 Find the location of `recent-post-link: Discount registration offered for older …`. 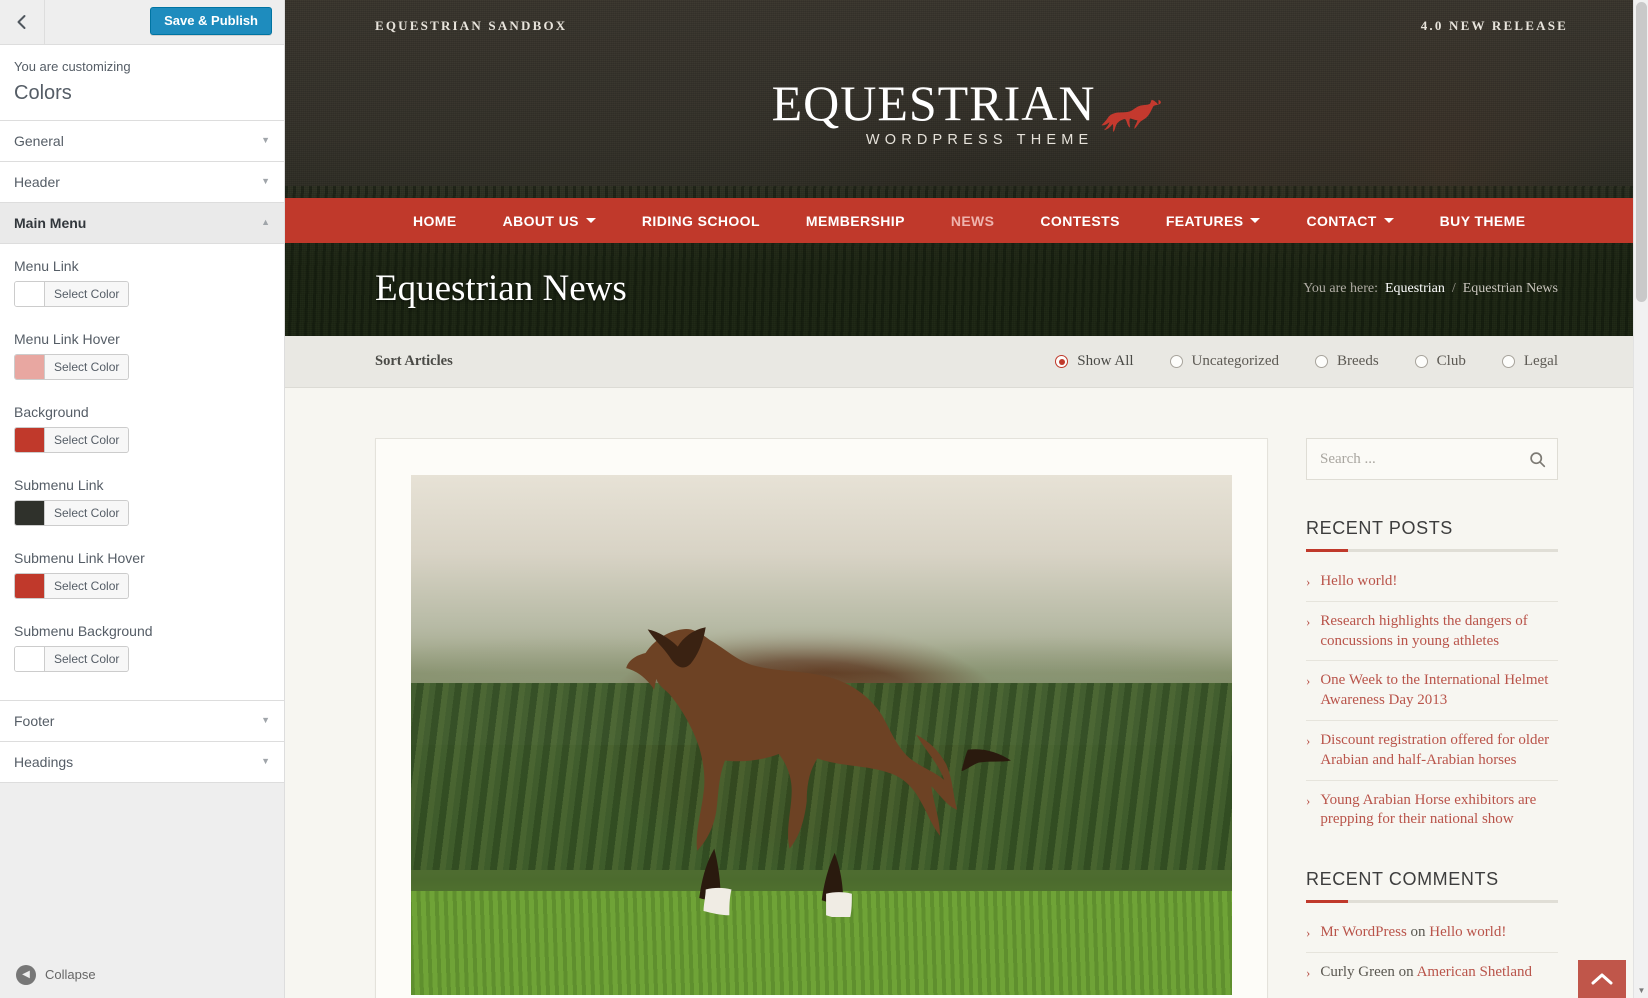

recent-post-link: Discount registration offered for older … is located at coordinates (1439, 751).